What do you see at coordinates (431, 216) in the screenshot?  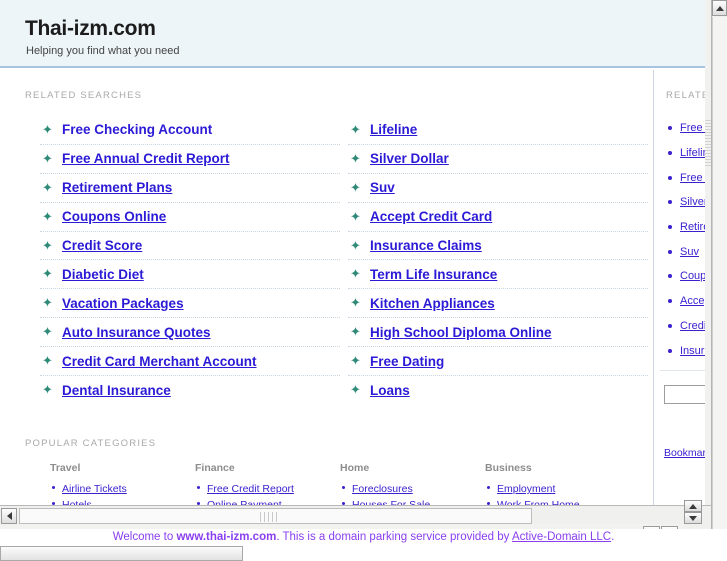 I see `related-link: Accept Credit Card` at bounding box center [431, 216].